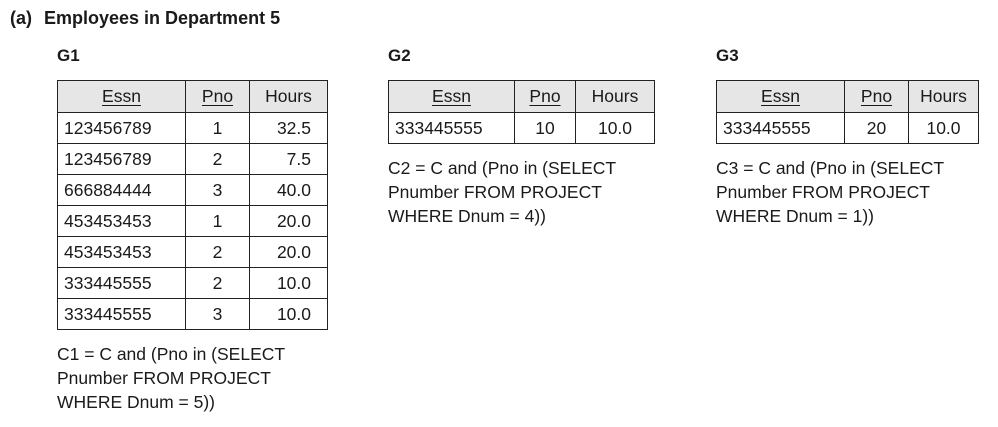 The image size is (998, 427). I want to click on group-name: G1, so click(68, 55).